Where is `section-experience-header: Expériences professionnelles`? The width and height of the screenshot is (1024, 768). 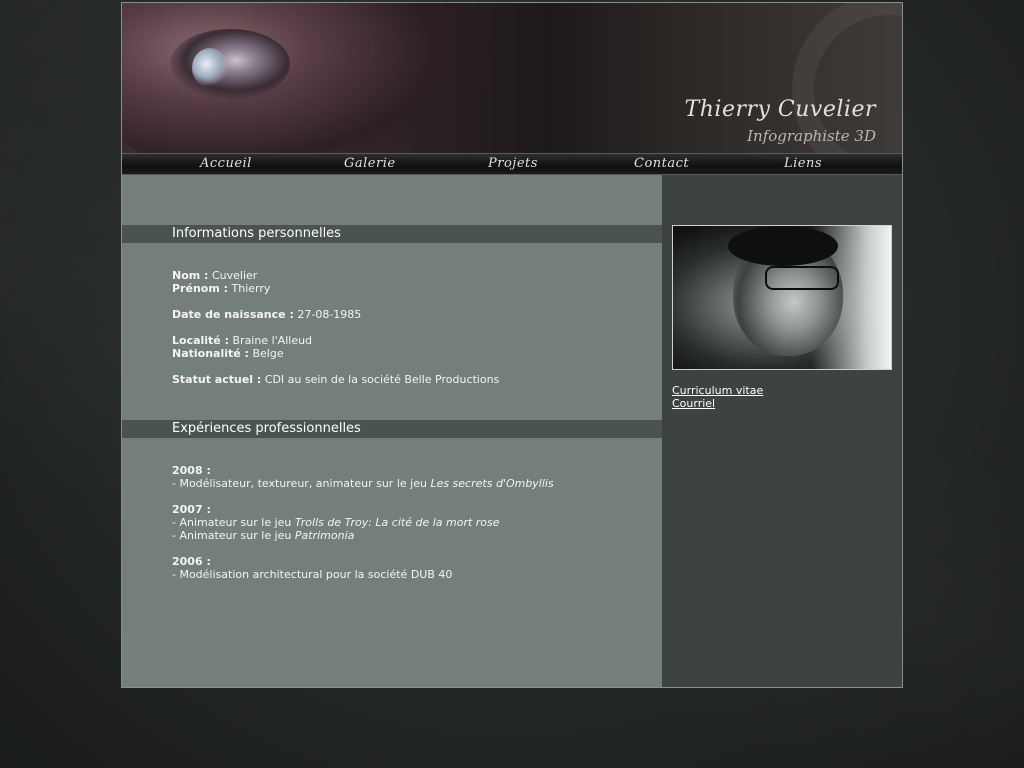
section-experience-header: Expériences professionnelles is located at coordinates (392, 429).